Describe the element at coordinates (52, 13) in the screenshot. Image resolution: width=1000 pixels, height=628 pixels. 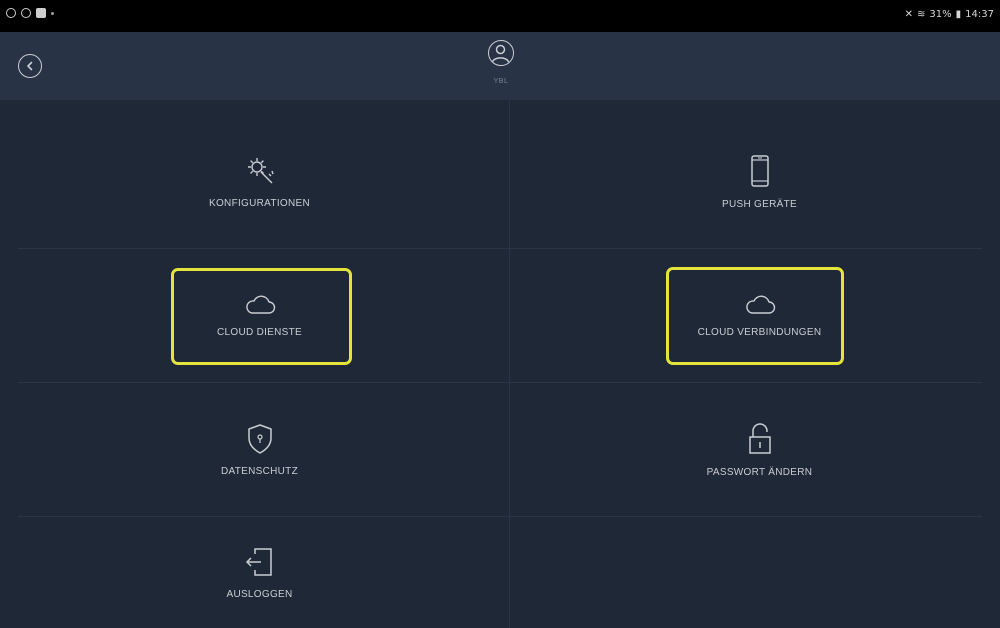
I see `dot-icon` at that location.